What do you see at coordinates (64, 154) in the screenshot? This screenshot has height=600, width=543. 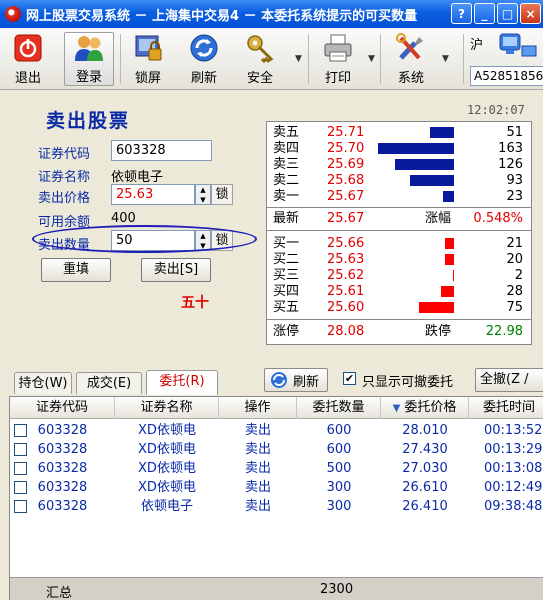 I see `code-label: 证券代码` at bounding box center [64, 154].